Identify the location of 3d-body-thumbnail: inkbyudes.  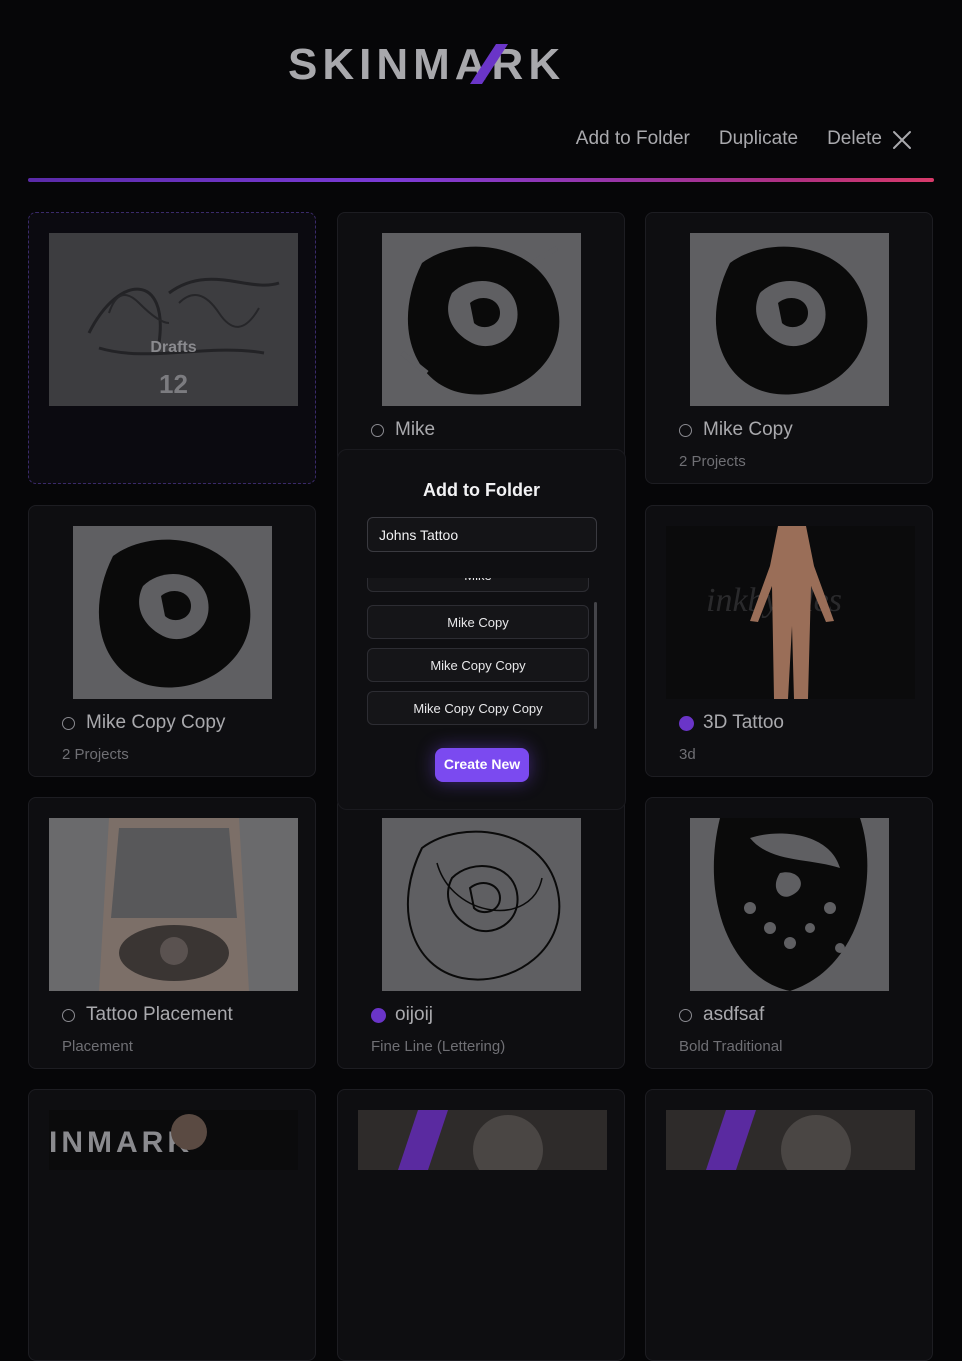
(790, 612).